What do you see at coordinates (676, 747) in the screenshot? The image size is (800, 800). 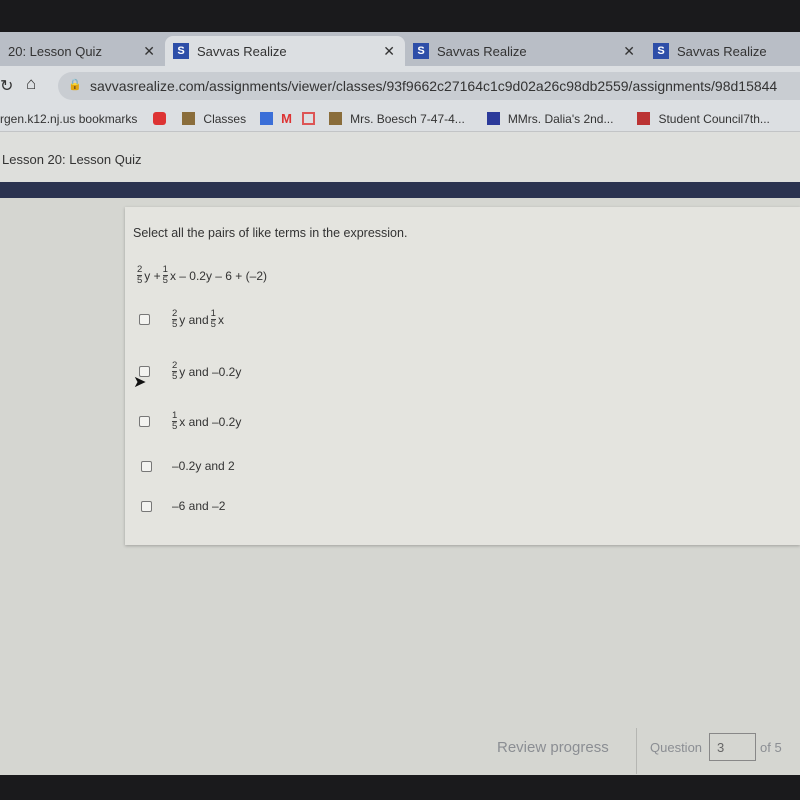 I see `question-label: Question` at bounding box center [676, 747].